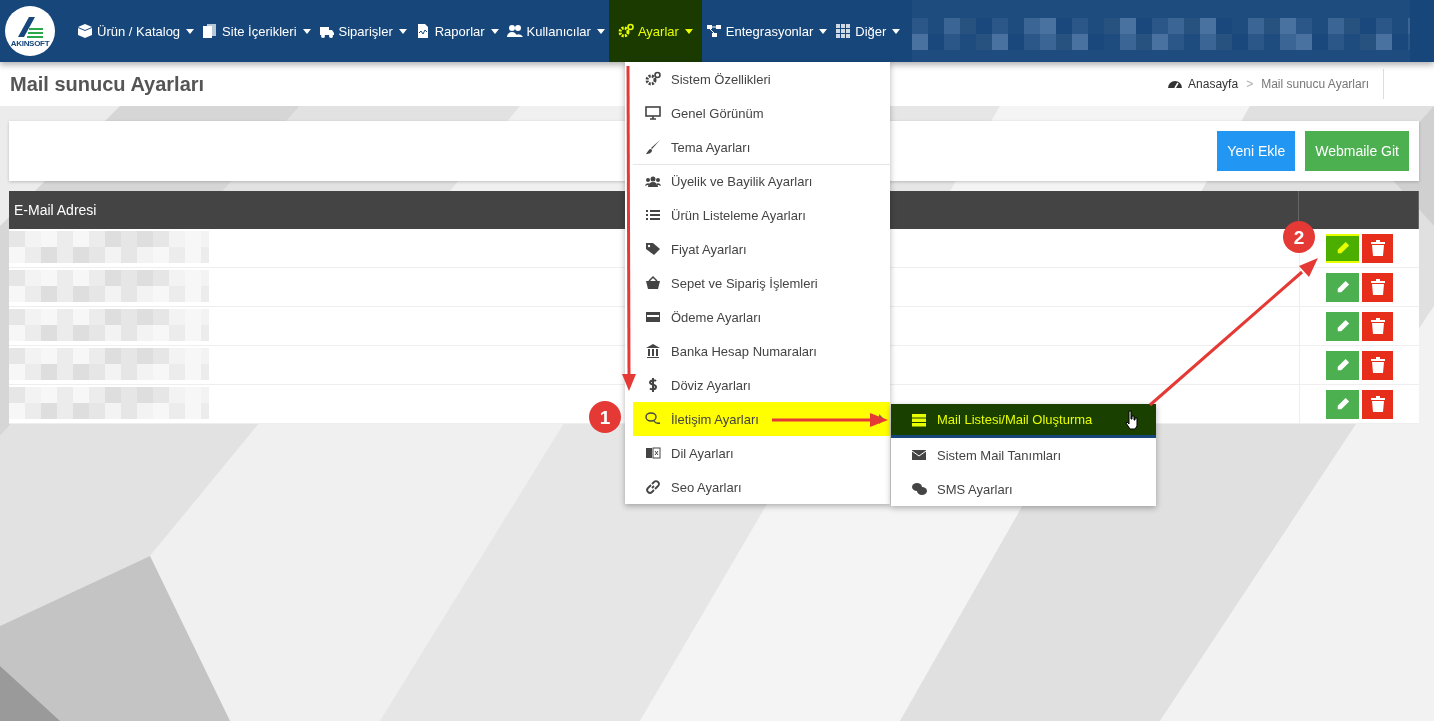  What do you see at coordinates (456, 31) in the screenshot?
I see `nav-menu-item: Raporlar` at bounding box center [456, 31].